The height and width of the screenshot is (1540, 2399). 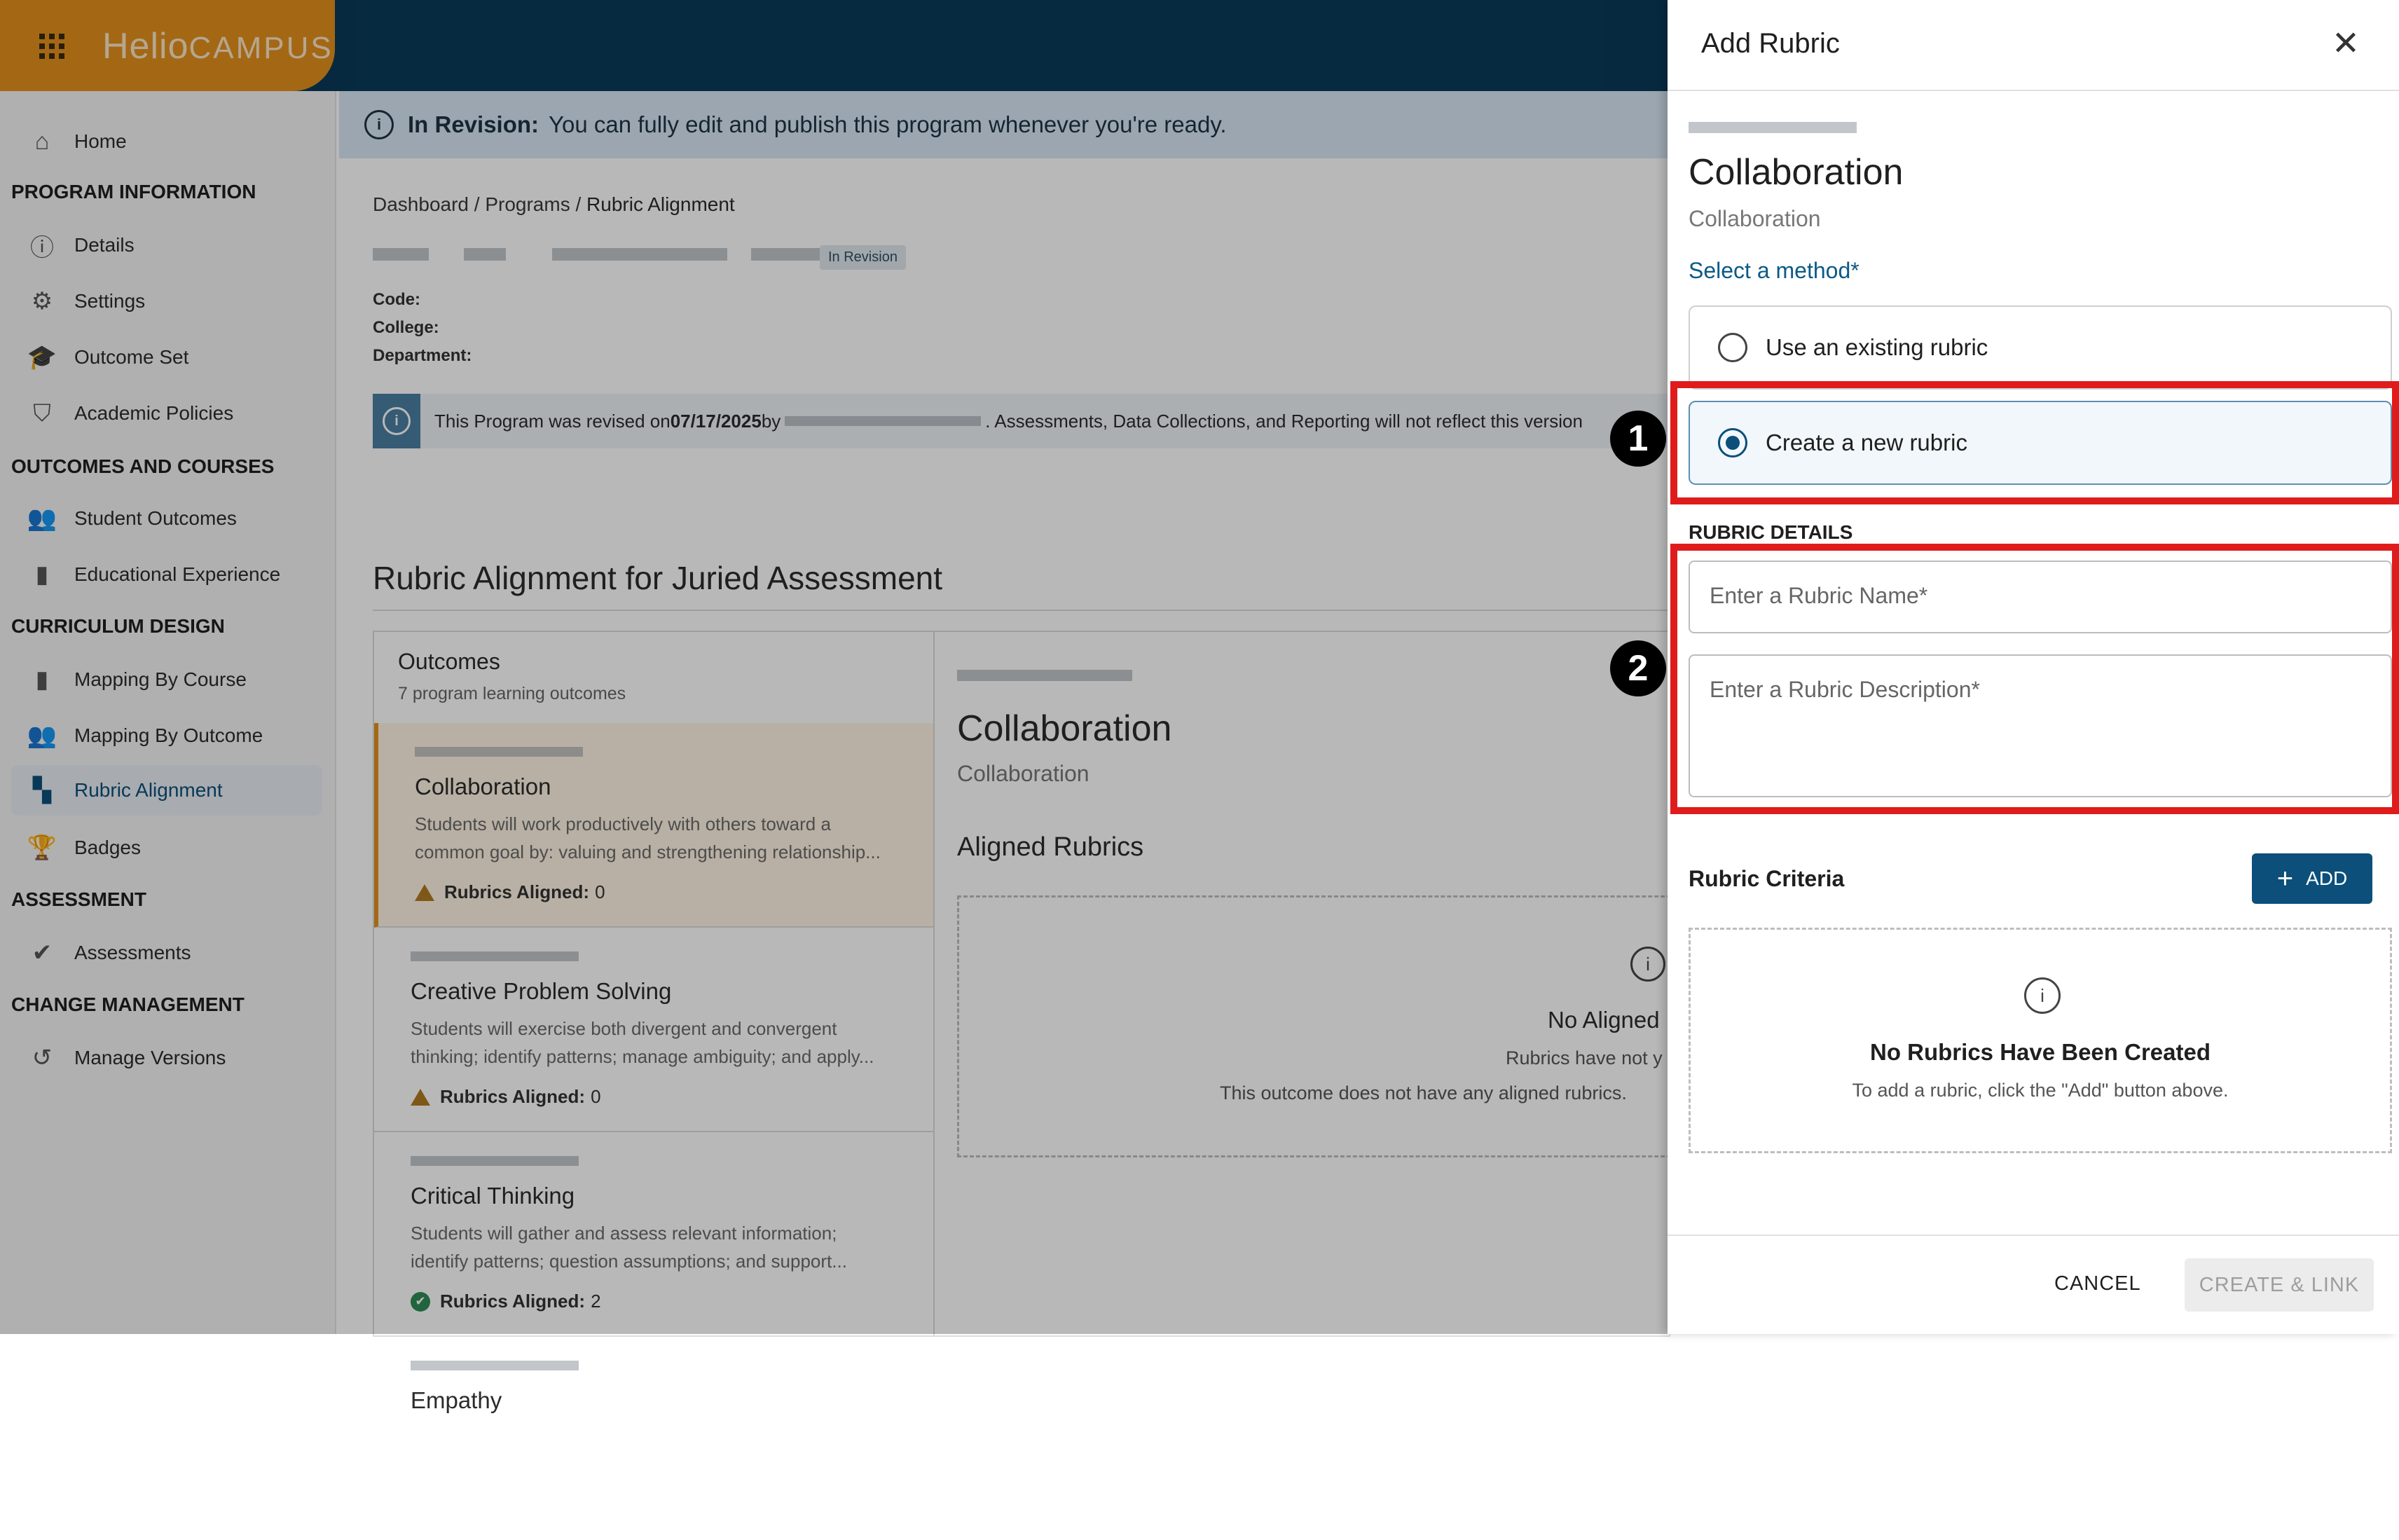 I want to click on close-icon: ✕, so click(x=2345, y=43).